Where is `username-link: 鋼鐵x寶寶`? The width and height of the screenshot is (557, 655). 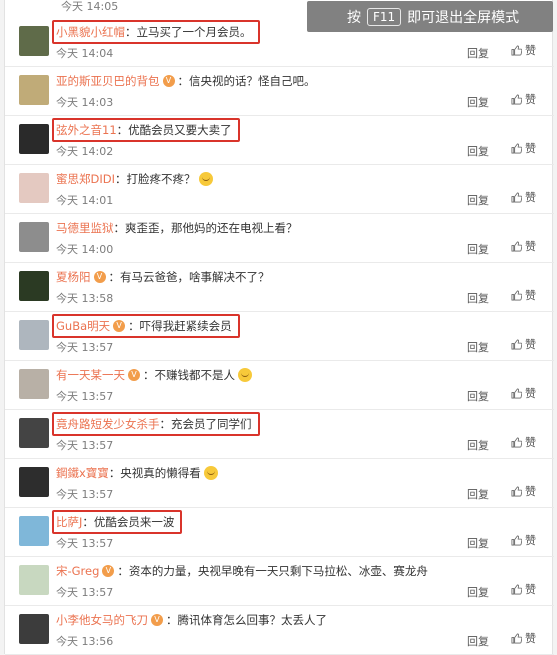 username-link: 鋼鐵x寶寶 is located at coordinates (82, 473).